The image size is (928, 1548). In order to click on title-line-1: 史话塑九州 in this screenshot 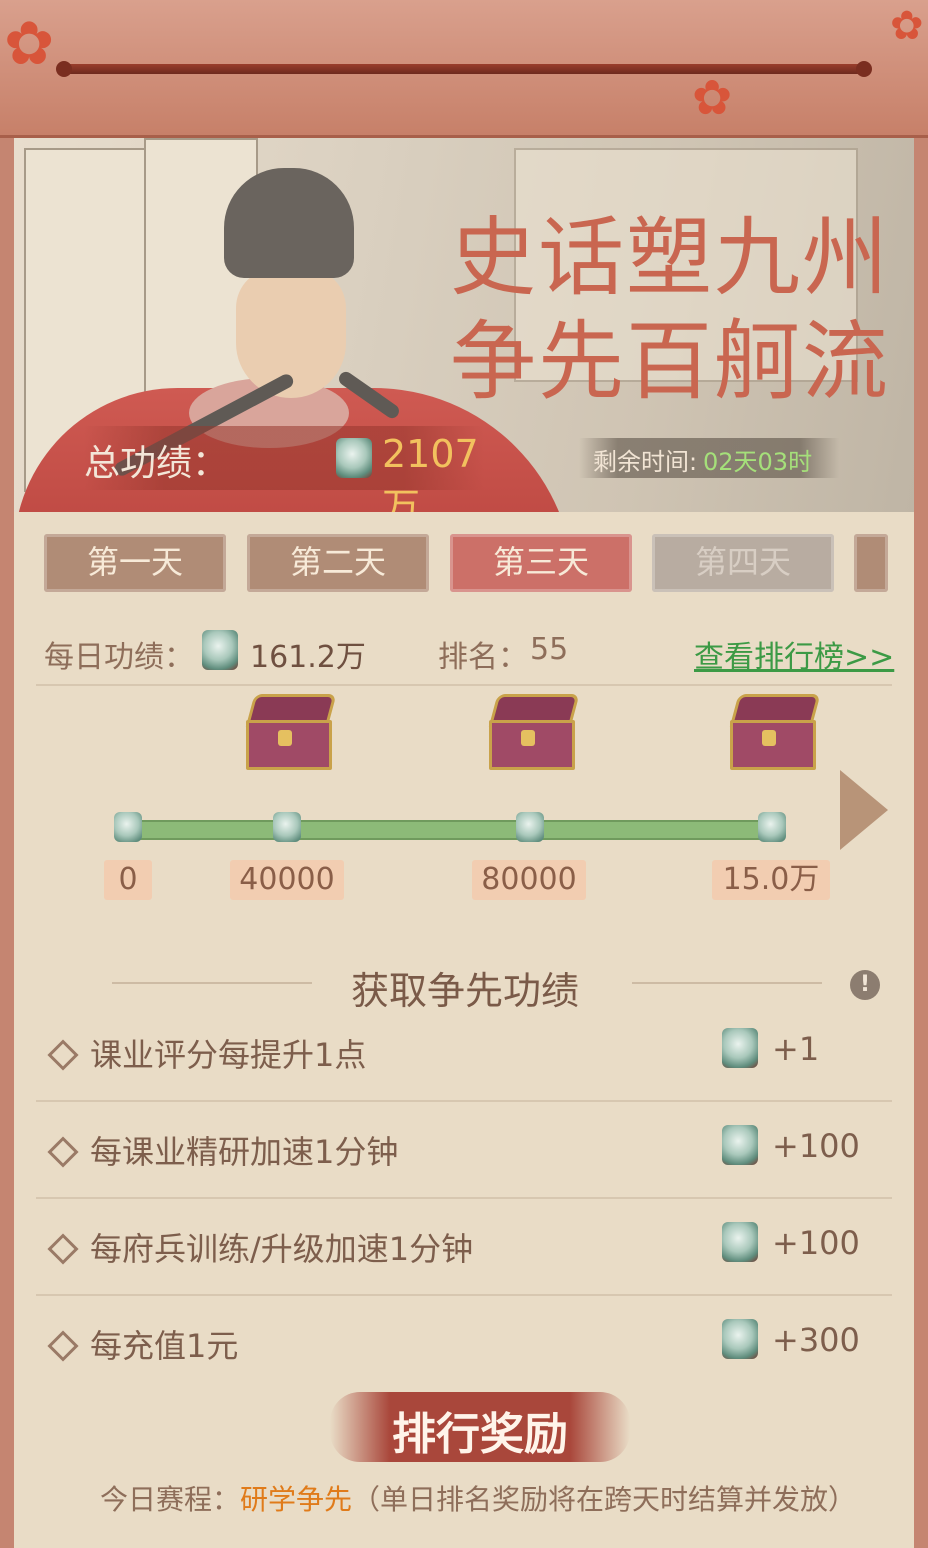, I will do `click(670, 258)`.